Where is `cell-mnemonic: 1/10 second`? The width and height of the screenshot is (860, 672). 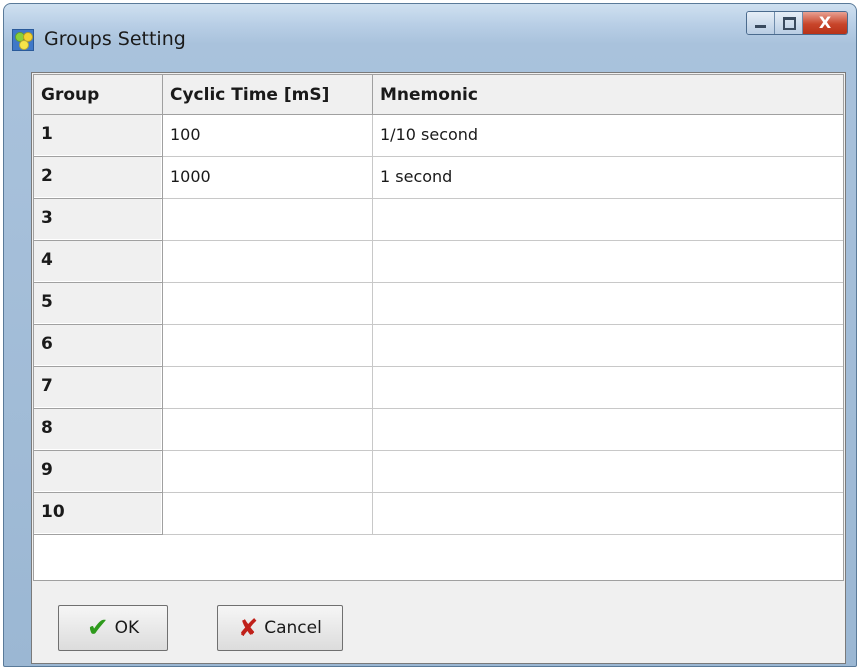 cell-mnemonic: 1/10 second is located at coordinates (608, 136).